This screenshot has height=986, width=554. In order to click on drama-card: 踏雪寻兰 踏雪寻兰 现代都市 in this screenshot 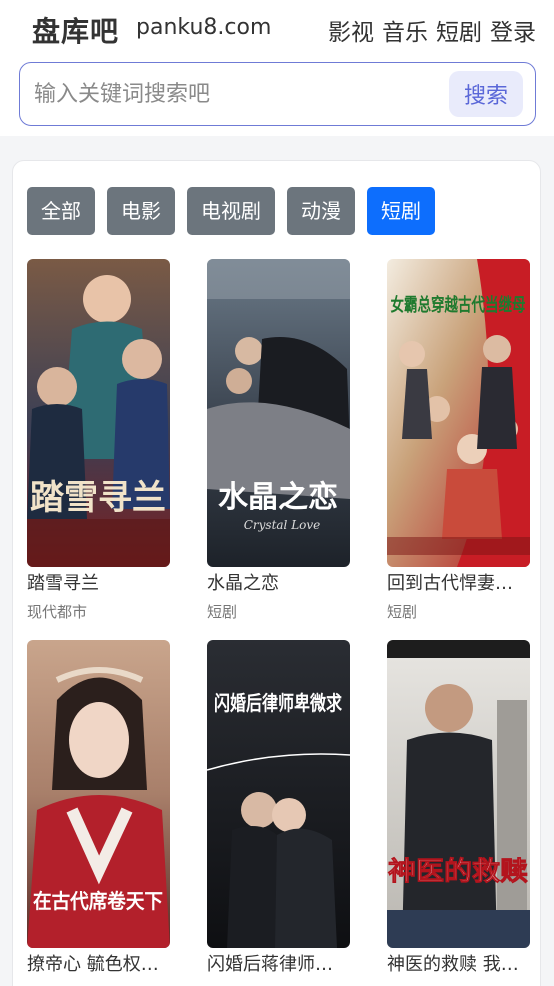, I will do `click(98, 449)`.